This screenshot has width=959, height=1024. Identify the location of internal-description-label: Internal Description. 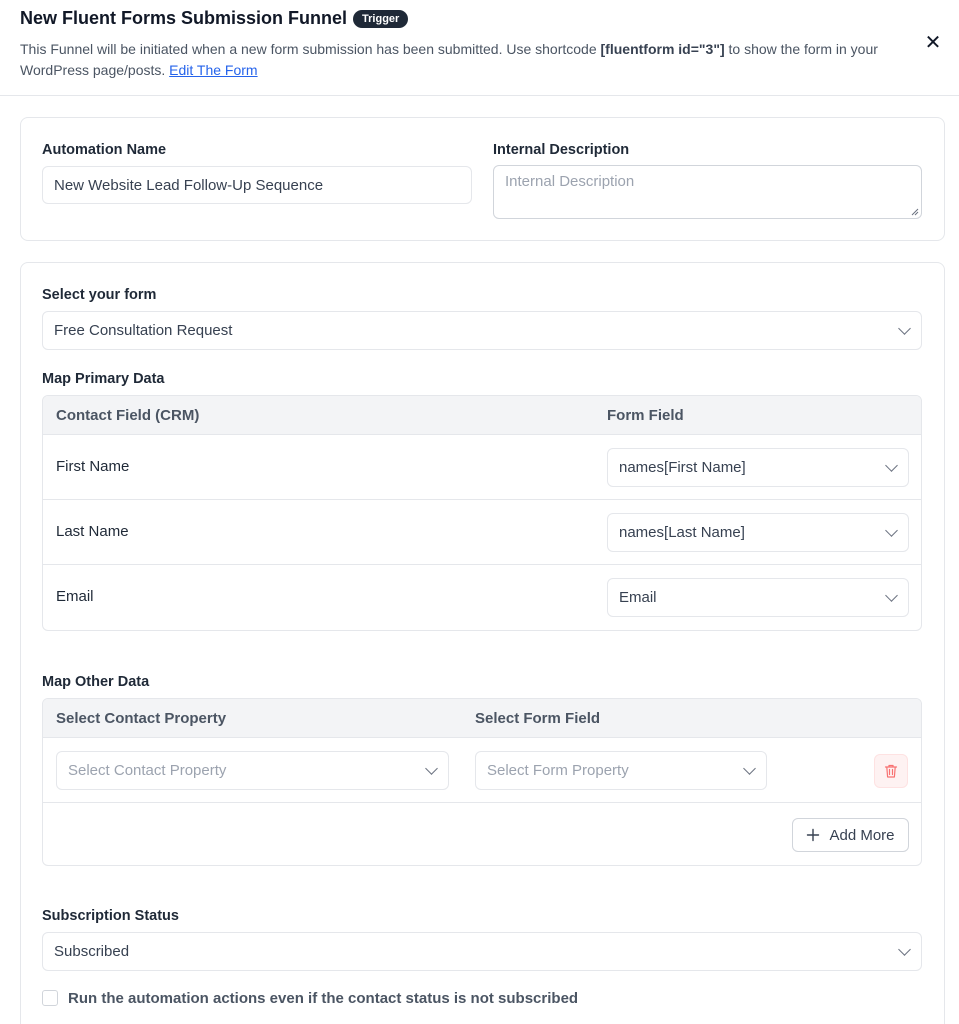
(561, 150).